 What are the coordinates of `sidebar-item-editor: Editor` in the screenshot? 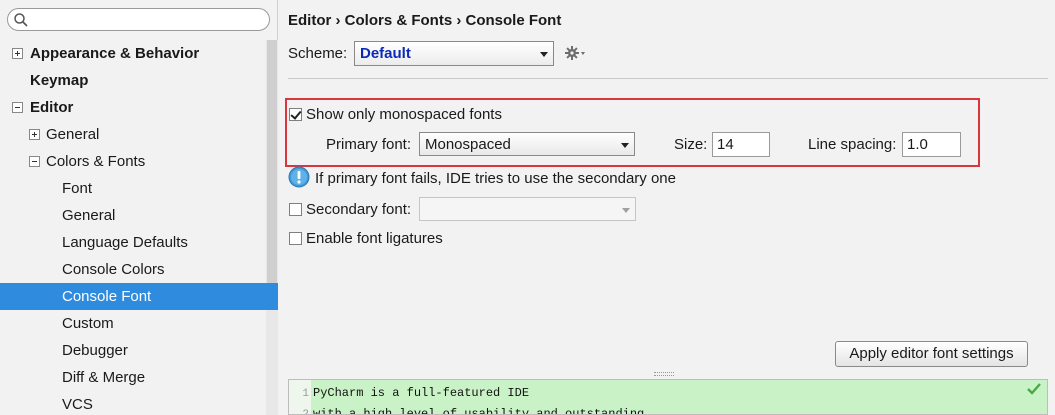 It's located at (133, 107).